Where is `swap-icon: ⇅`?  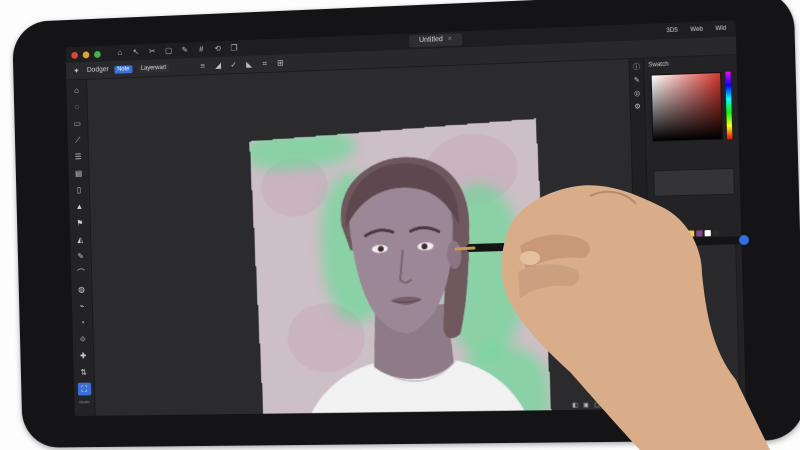
swap-icon: ⇅ is located at coordinates (84, 372).